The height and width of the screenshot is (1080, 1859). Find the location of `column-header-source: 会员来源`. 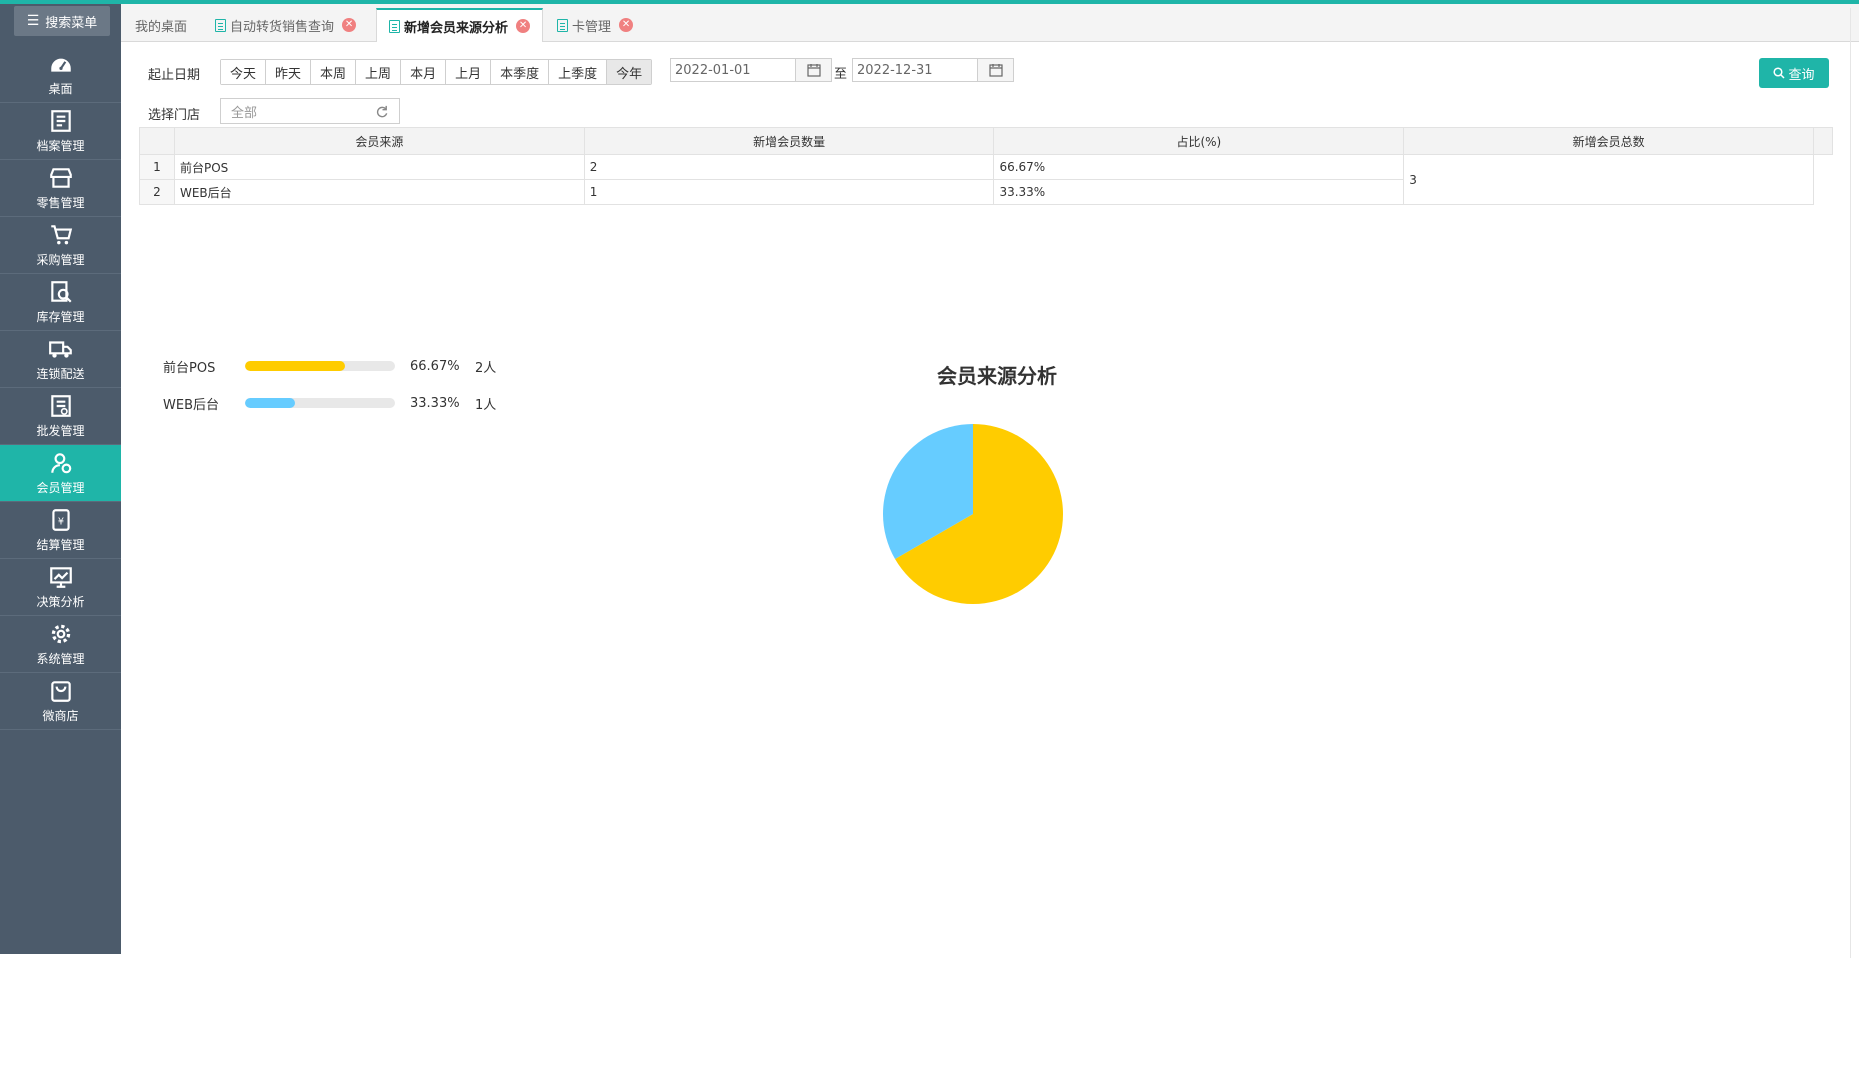

column-header-source: 会员来源 is located at coordinates (379, 141).